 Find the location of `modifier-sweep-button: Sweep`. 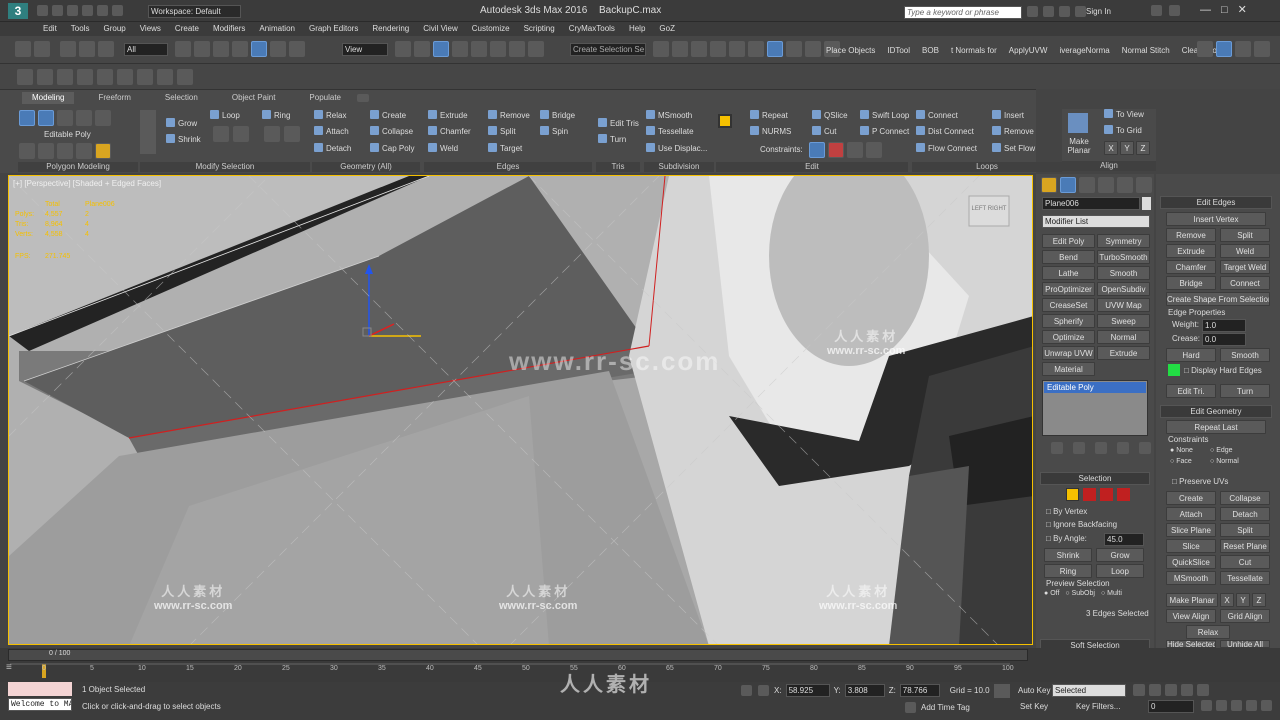

modifier-sweep-button: Sweep is located at coordinates (1123, 321).